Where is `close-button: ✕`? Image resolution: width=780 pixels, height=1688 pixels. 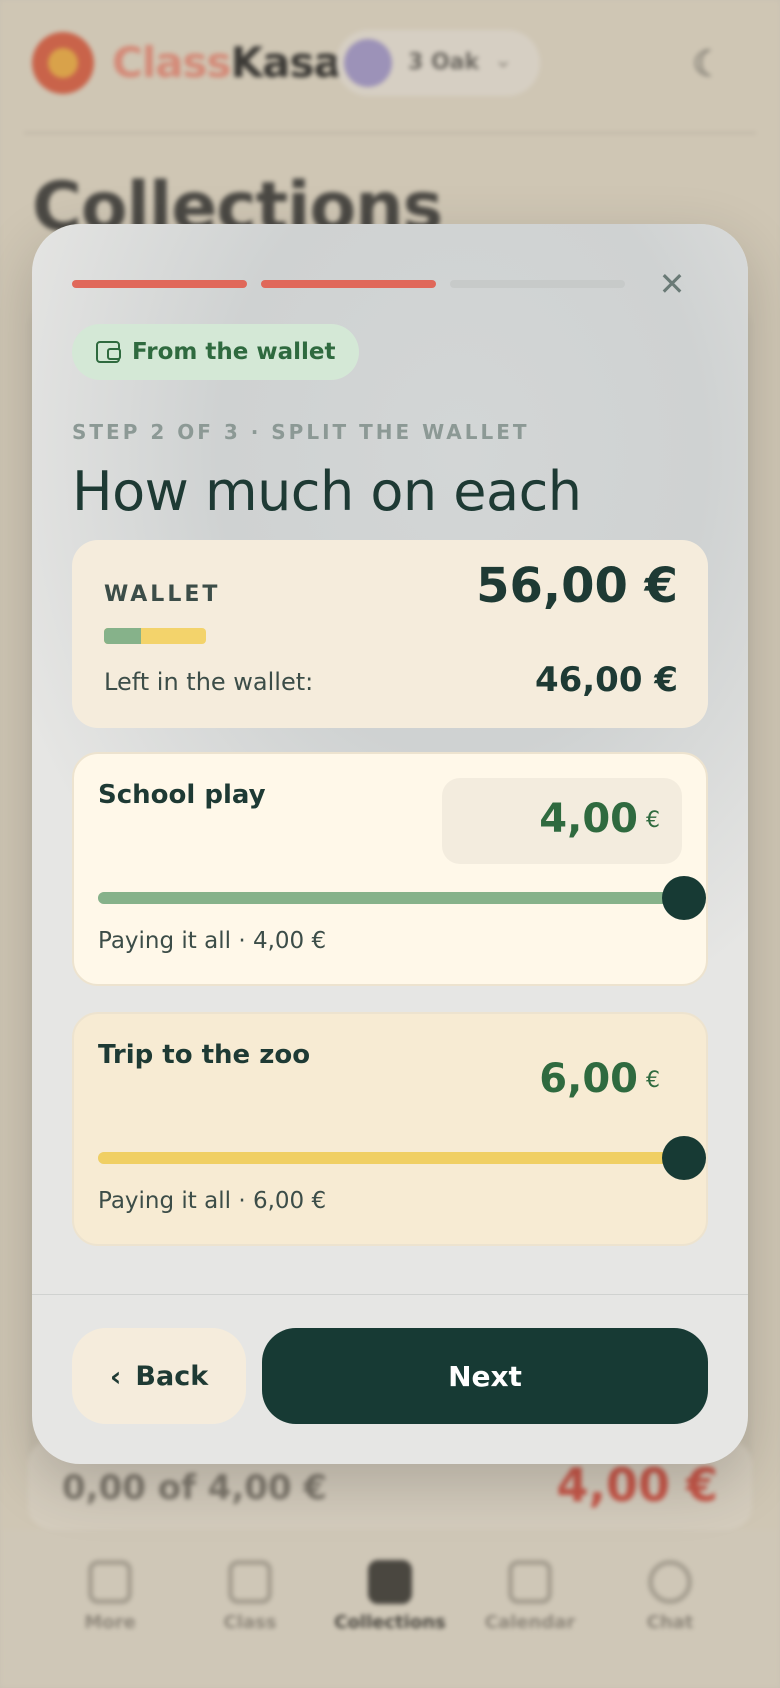
close-button: ✕ is located at coordinates (672, 284).